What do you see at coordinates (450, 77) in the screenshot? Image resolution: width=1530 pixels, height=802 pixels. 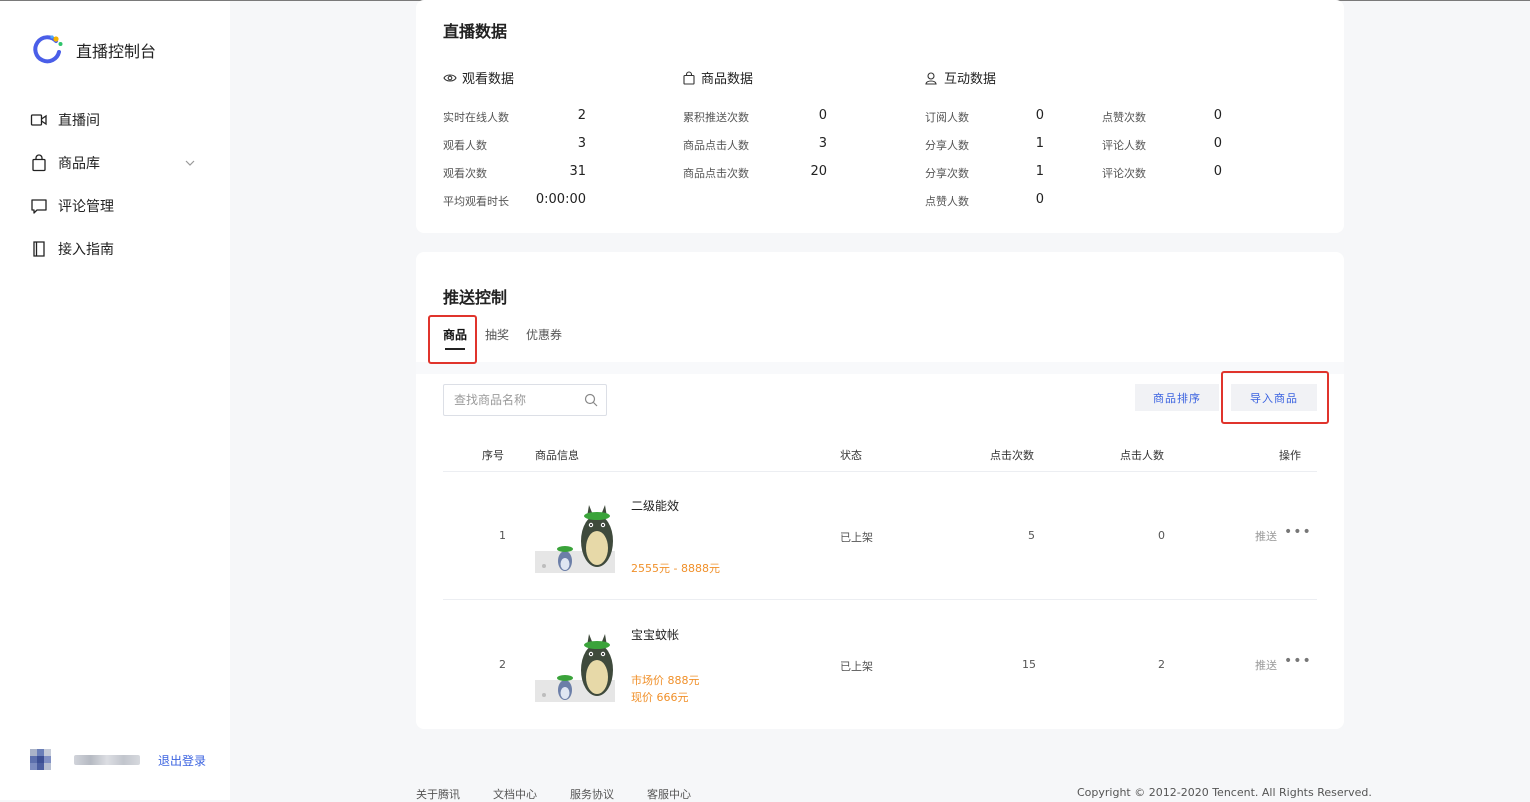 I see `eye-icon` at bounding box center [450, 77].